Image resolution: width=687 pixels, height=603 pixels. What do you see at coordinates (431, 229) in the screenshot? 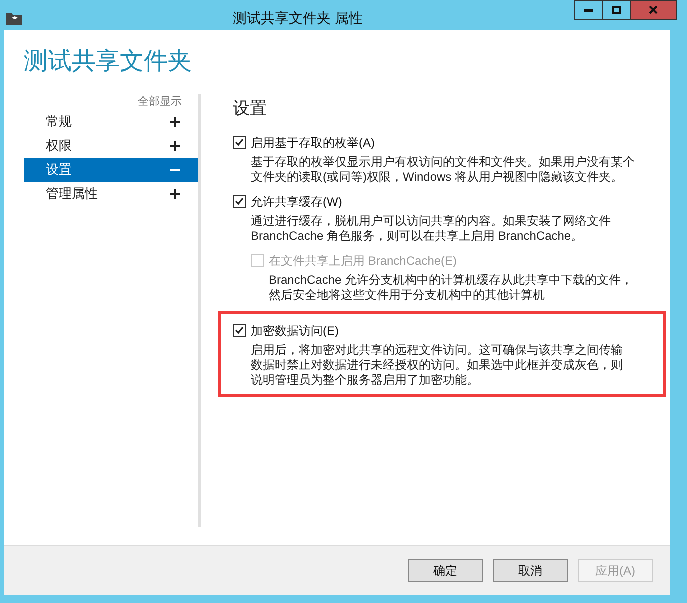
I see `option-description: 通过进行缓存，脱机用户可以访问共享的内容。如果安装了网络文件 BranchCache 角色服务，则可以在共享上启用 BranchCache。` at bounding box center [431, 229].